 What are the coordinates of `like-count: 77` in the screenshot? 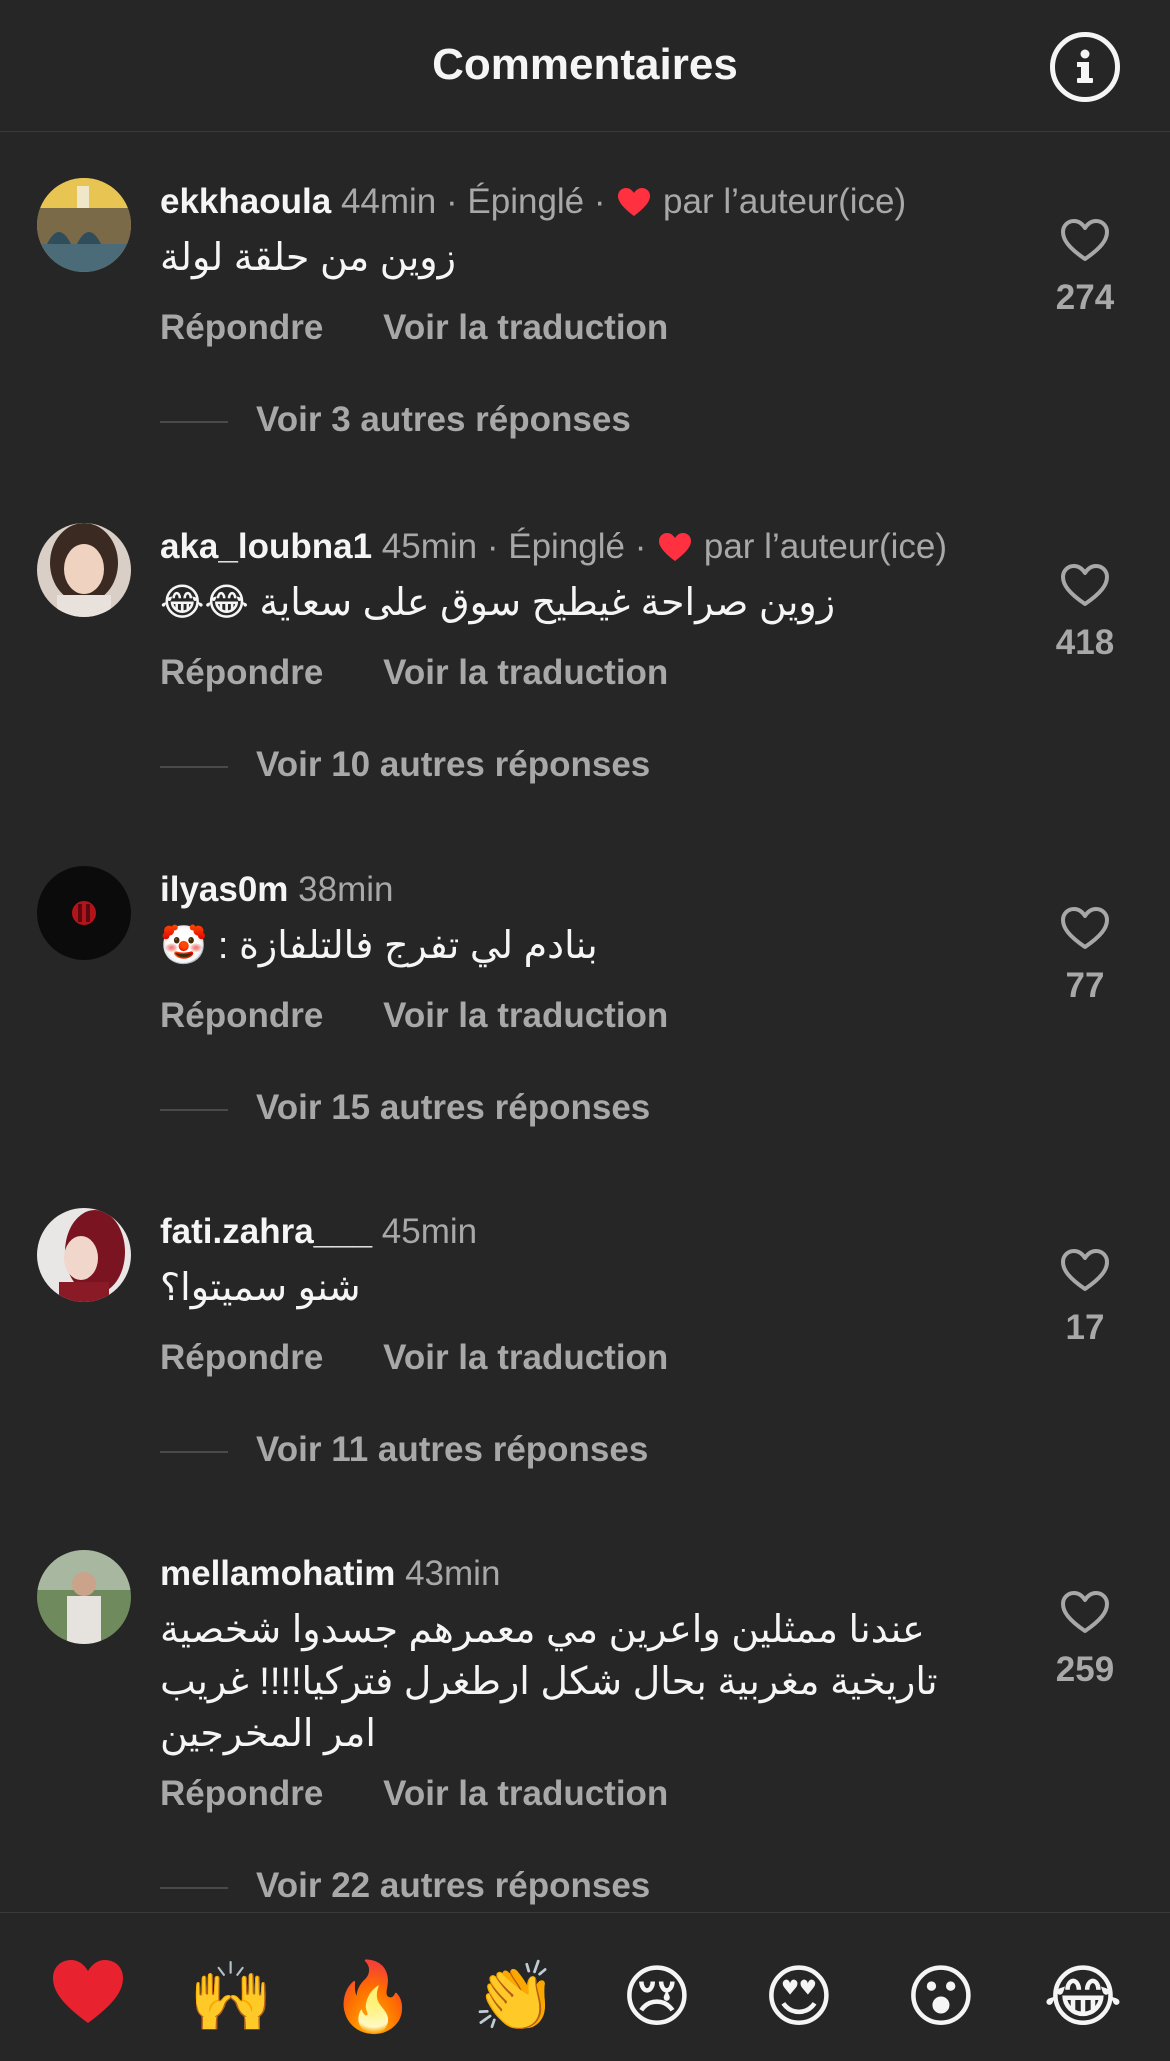 It's located at (1085, 985).